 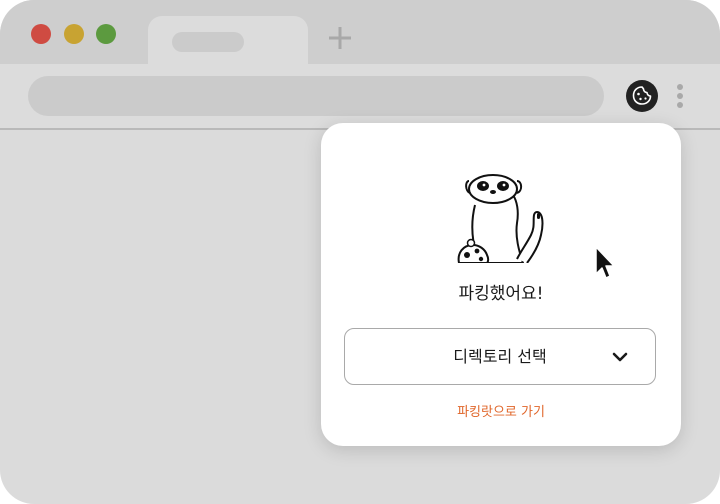 I want to click on browser-menu-button, so click(x=680, y=96).